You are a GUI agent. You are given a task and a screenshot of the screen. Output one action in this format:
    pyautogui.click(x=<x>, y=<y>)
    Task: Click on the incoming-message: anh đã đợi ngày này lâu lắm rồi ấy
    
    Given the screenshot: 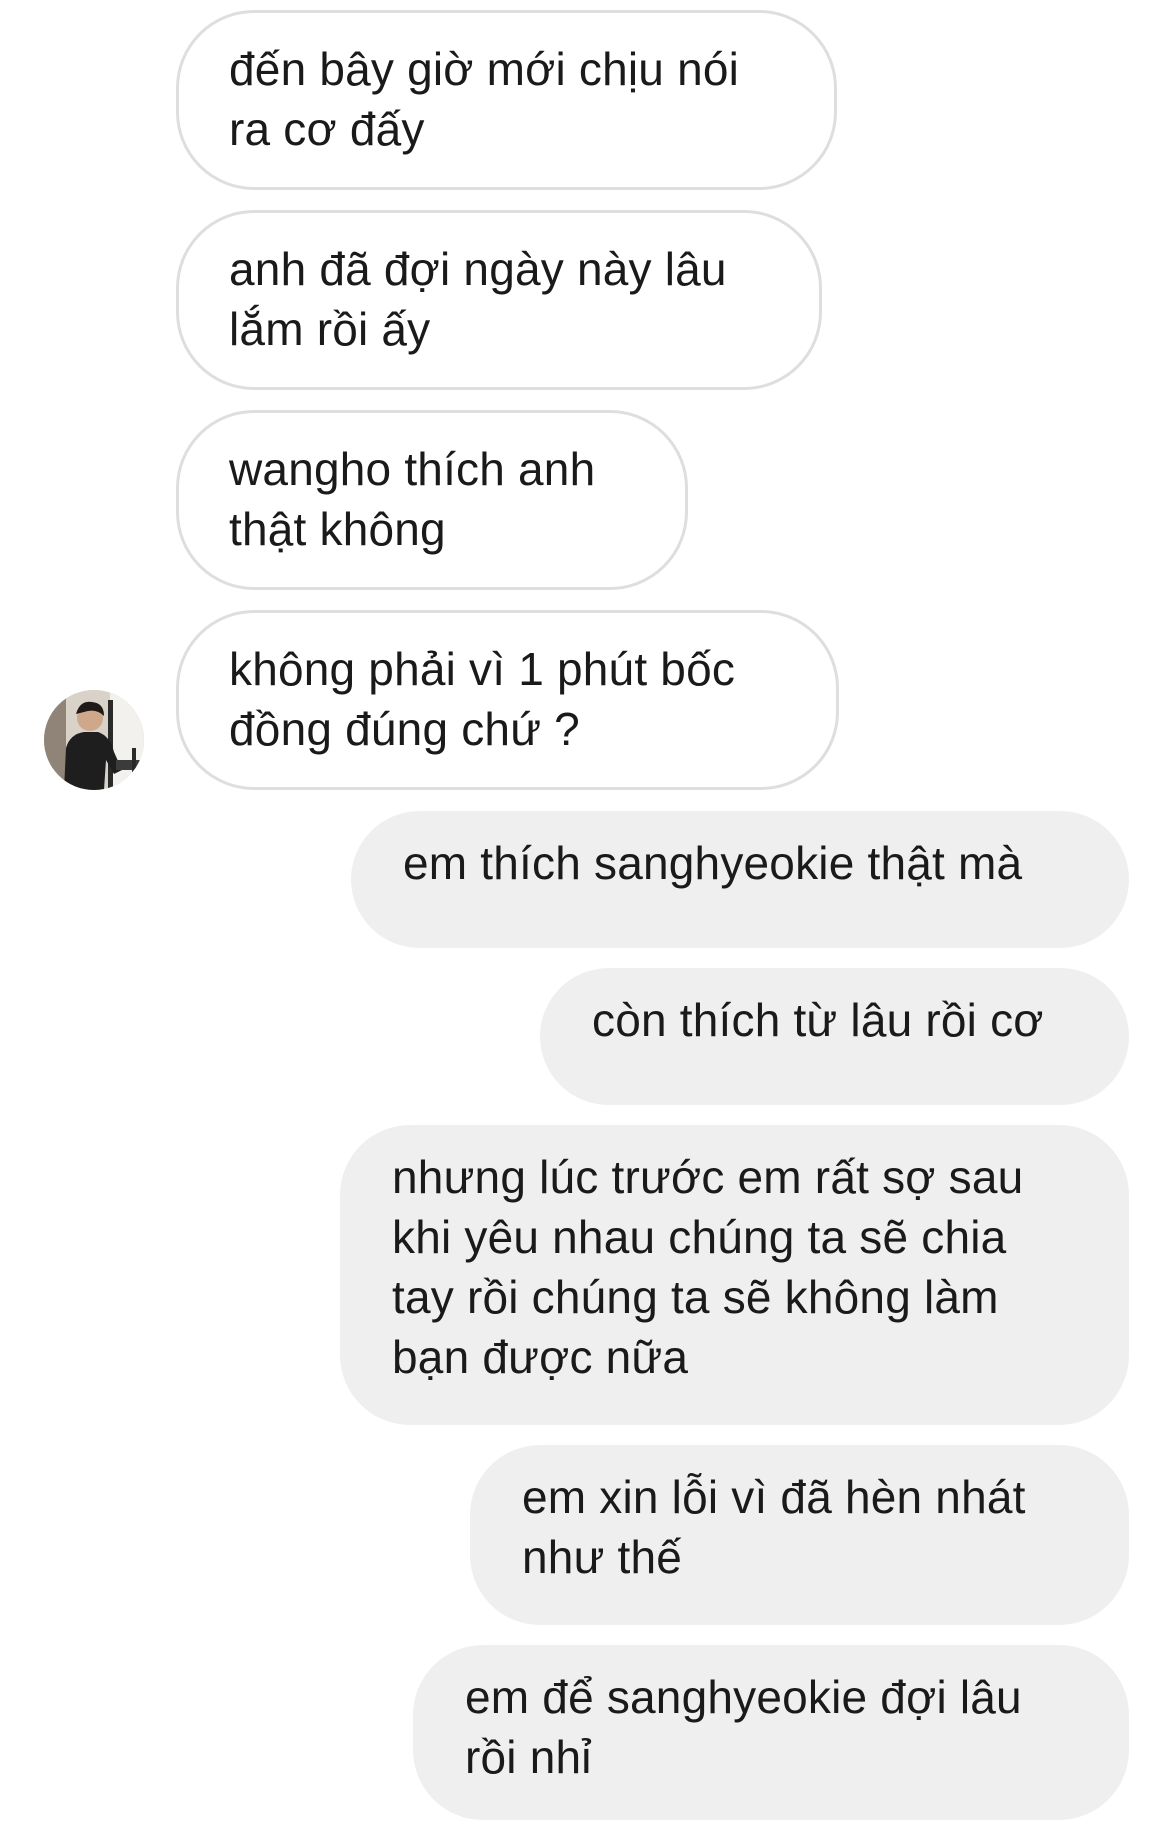 What is the action you would take?
    pyautogui.click(x=499, y=300)
    